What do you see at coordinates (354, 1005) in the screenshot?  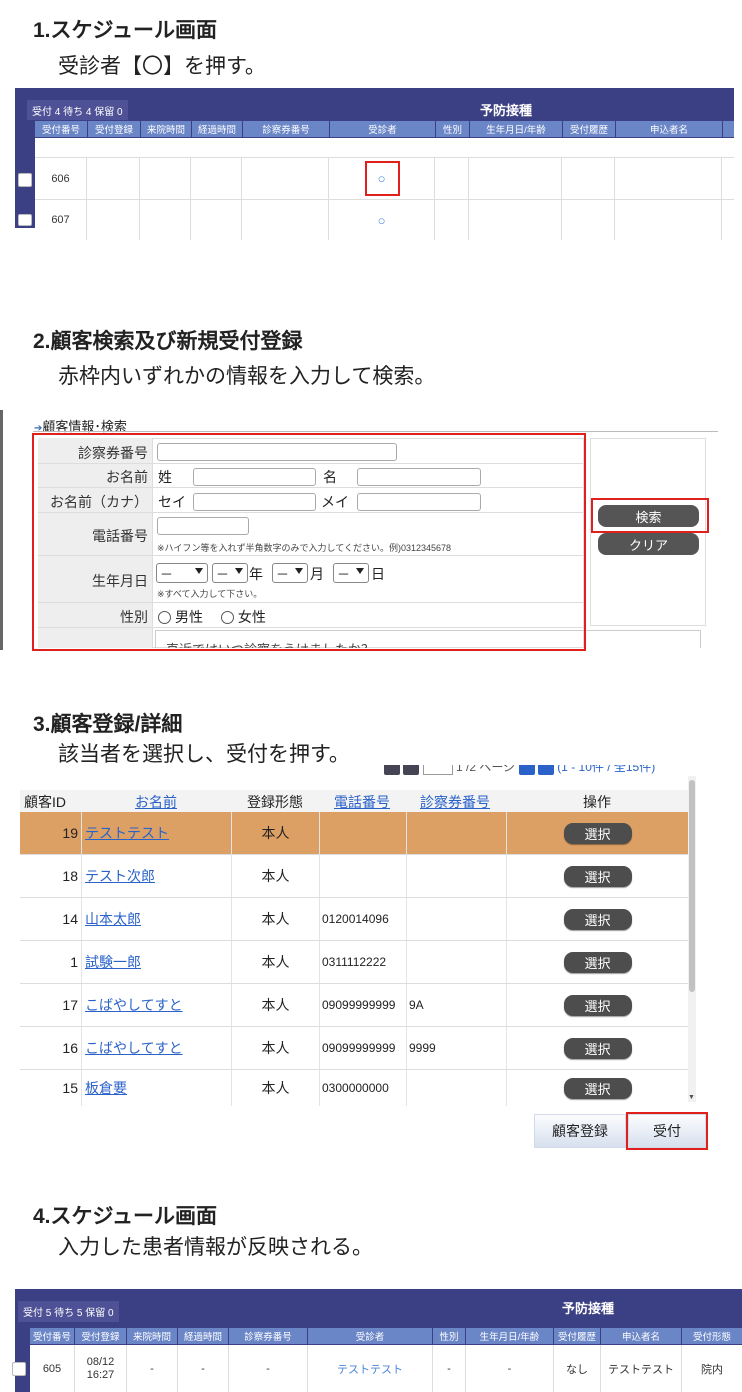 I see `table-row: 17 こばやしてすと 本人 09099999999 9A 選択` at bounding box center [354, 1005].